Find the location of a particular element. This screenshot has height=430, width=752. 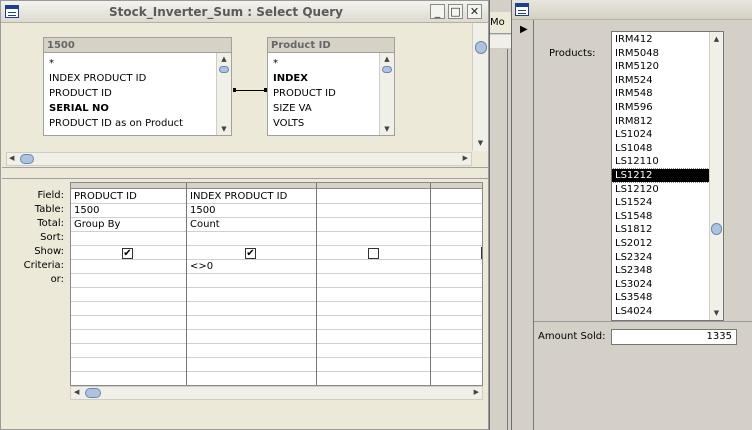

product-list-item: LS2348 is located at coordinates (660, 270).